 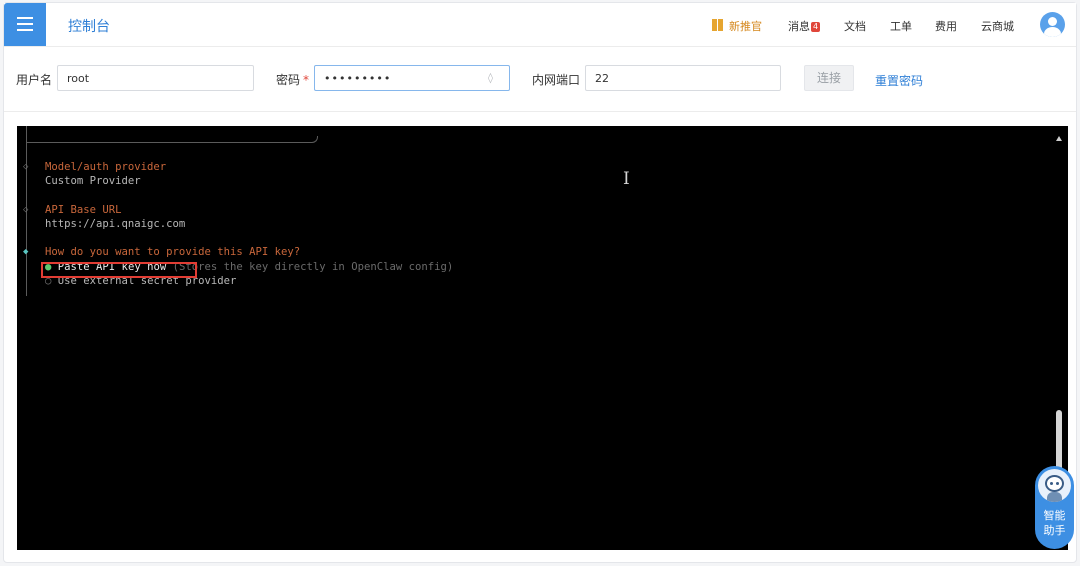 What do you see at coordinates (683, 78) in the screenshot?
I see `port-input` at bounding box center [683, 78].